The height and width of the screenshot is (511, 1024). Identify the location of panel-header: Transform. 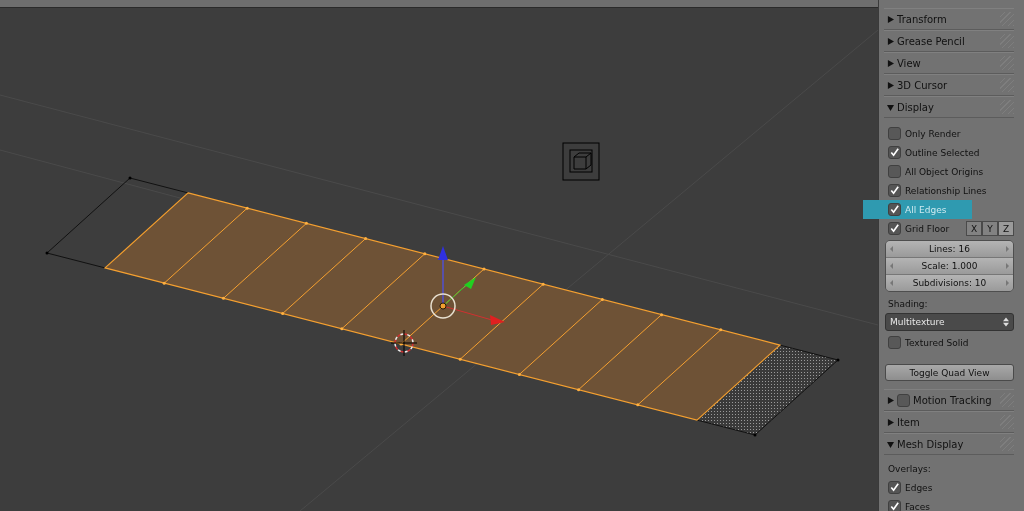
(949, 19).